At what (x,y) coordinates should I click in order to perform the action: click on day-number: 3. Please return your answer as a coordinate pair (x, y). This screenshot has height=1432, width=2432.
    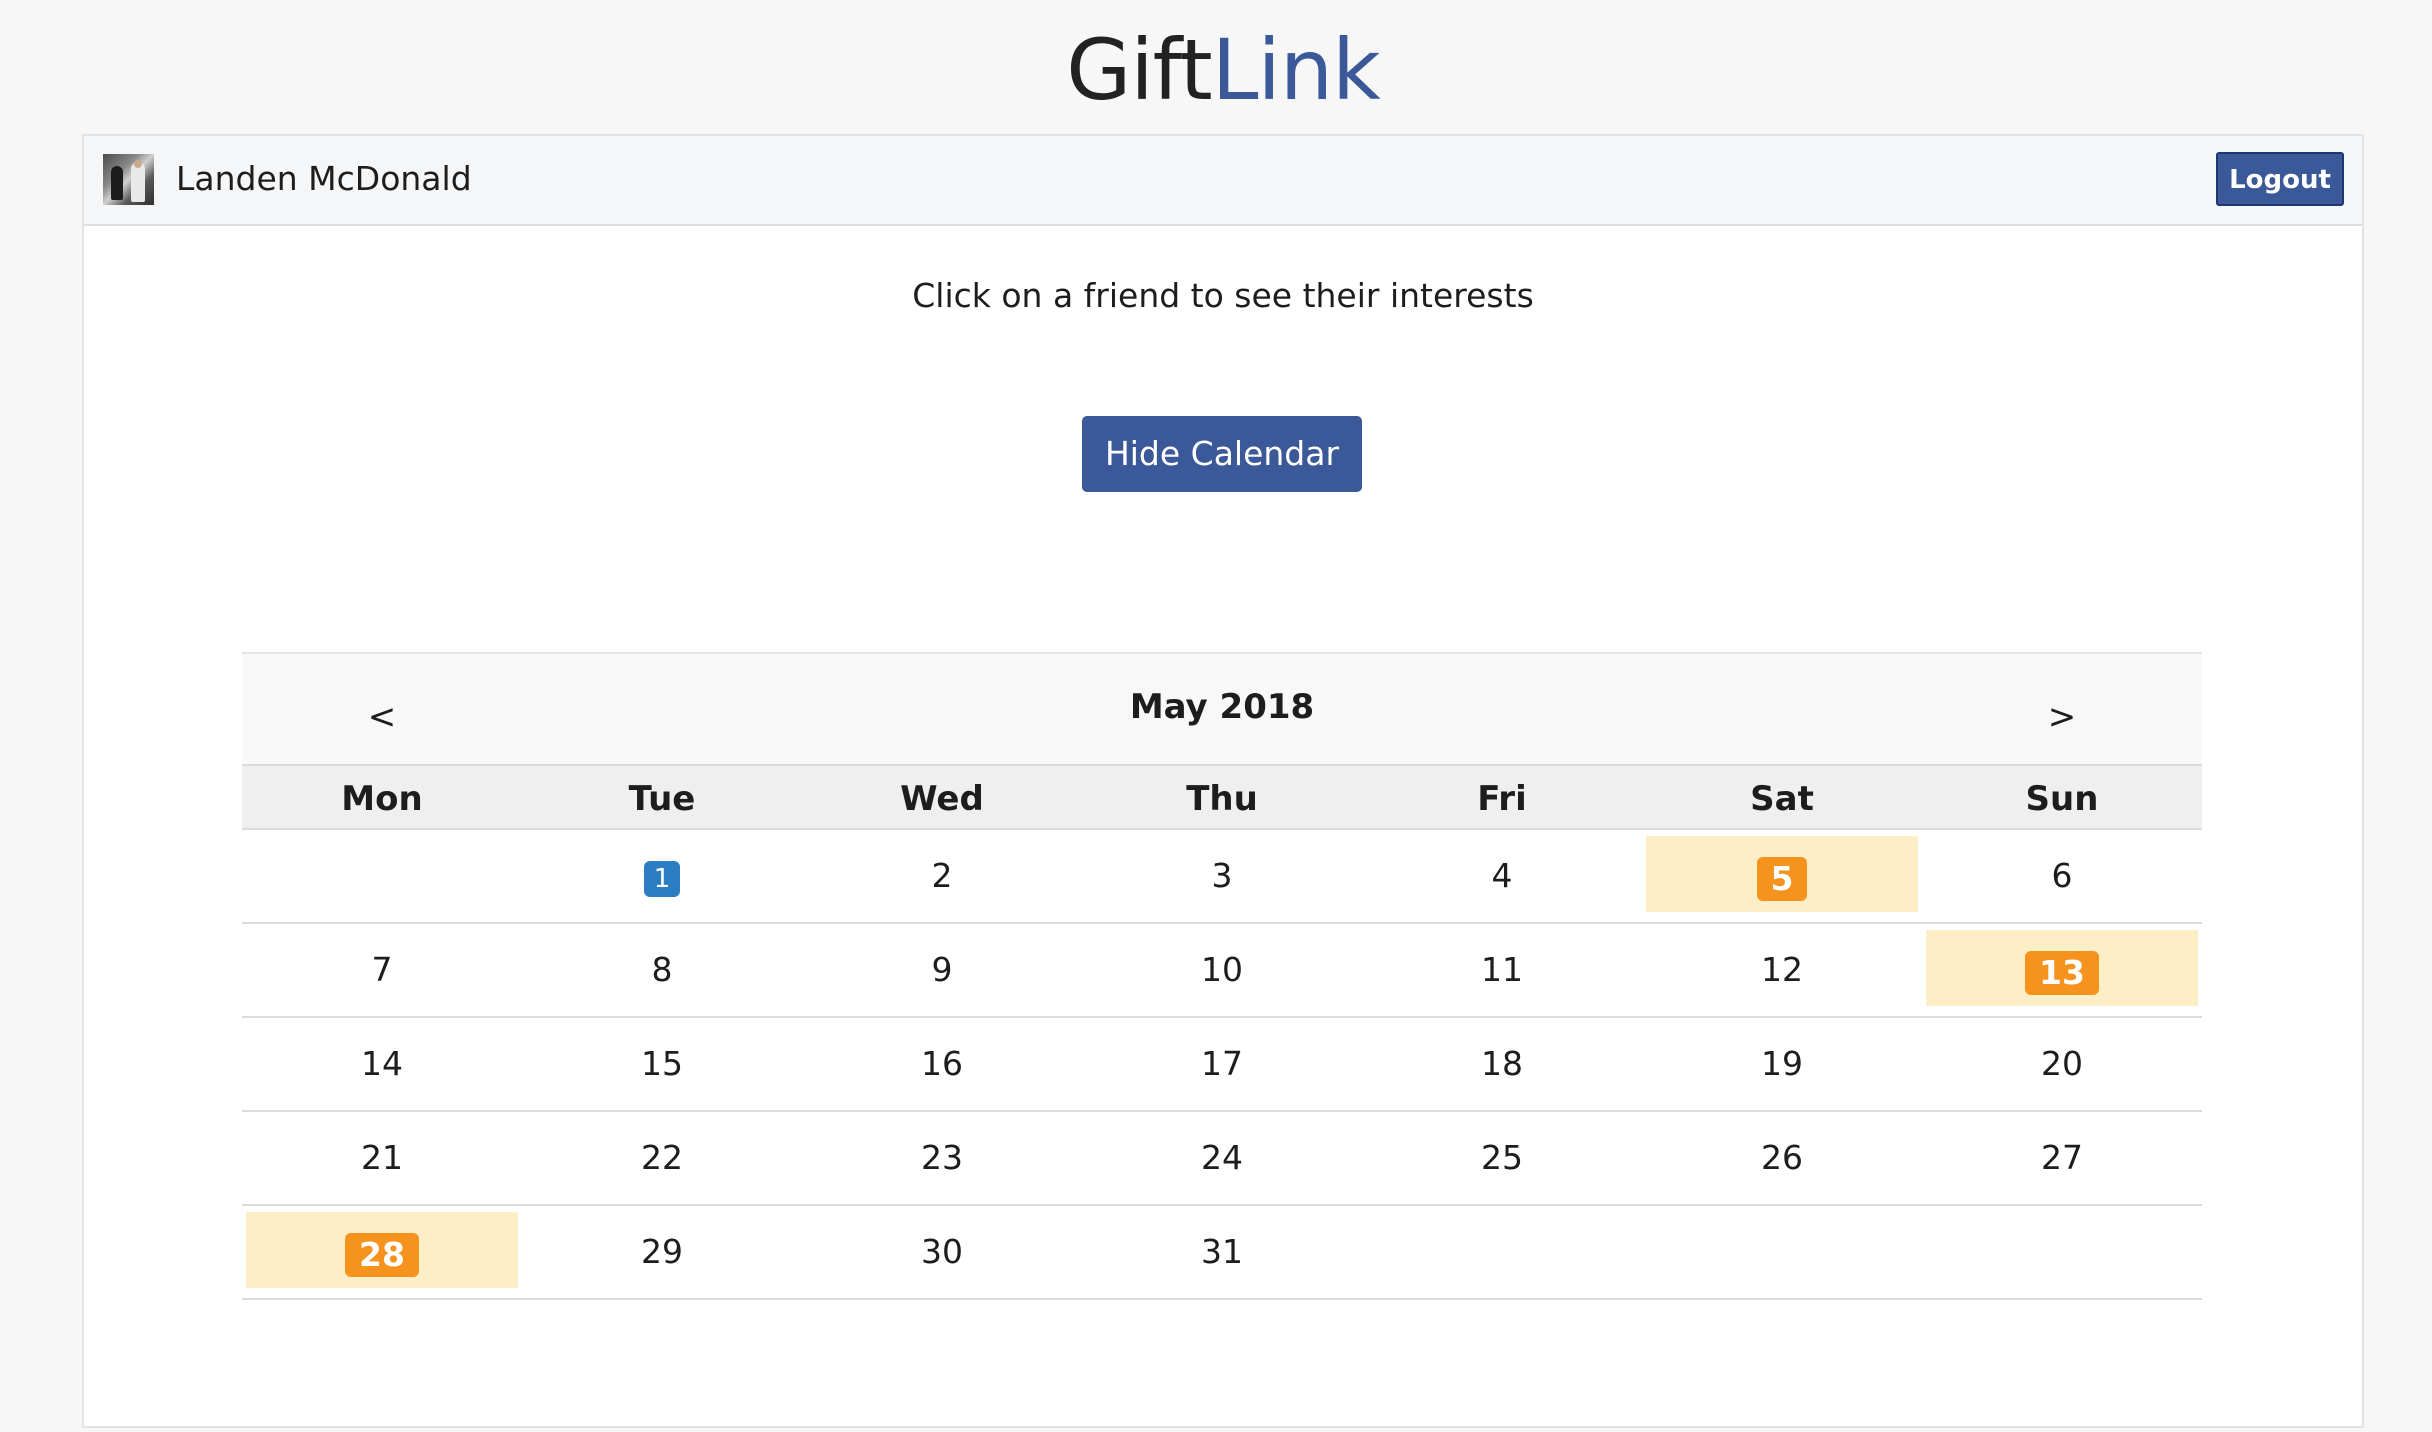
    Looking at the image, I should click on (1222, 875).